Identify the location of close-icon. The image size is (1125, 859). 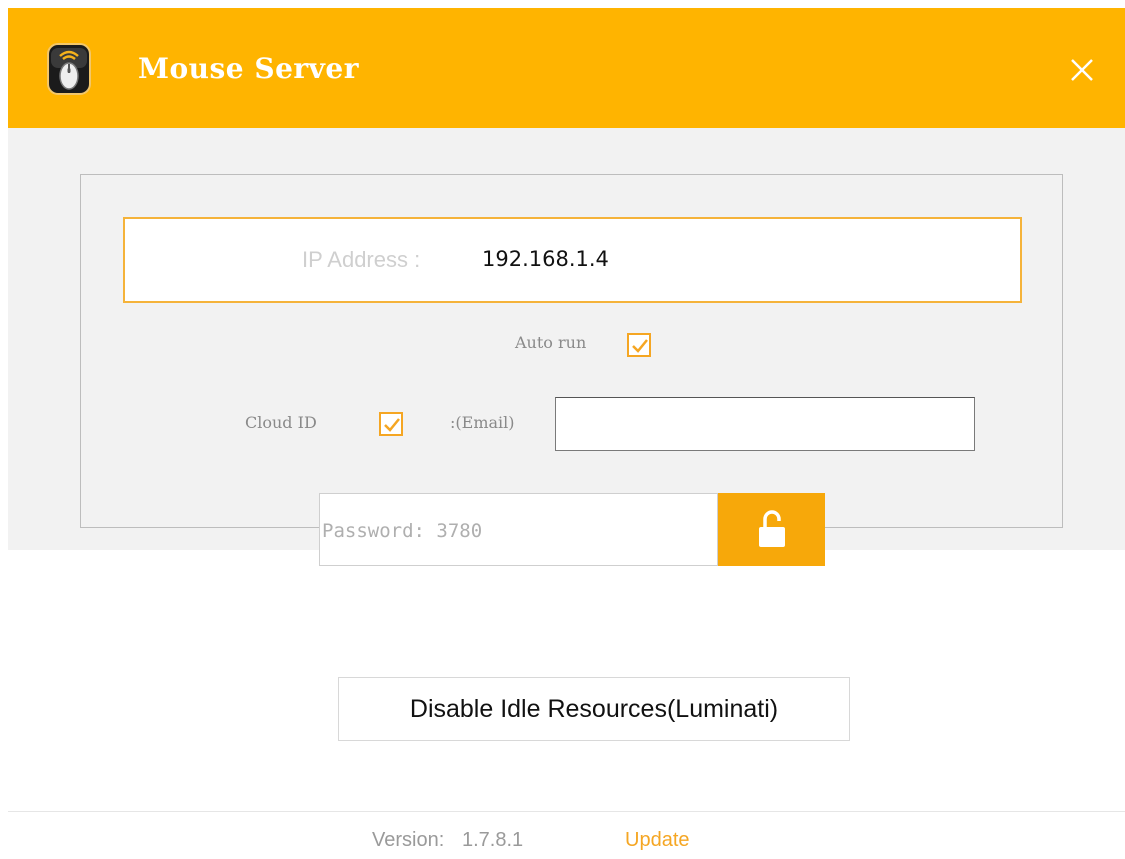
(1082, 70).